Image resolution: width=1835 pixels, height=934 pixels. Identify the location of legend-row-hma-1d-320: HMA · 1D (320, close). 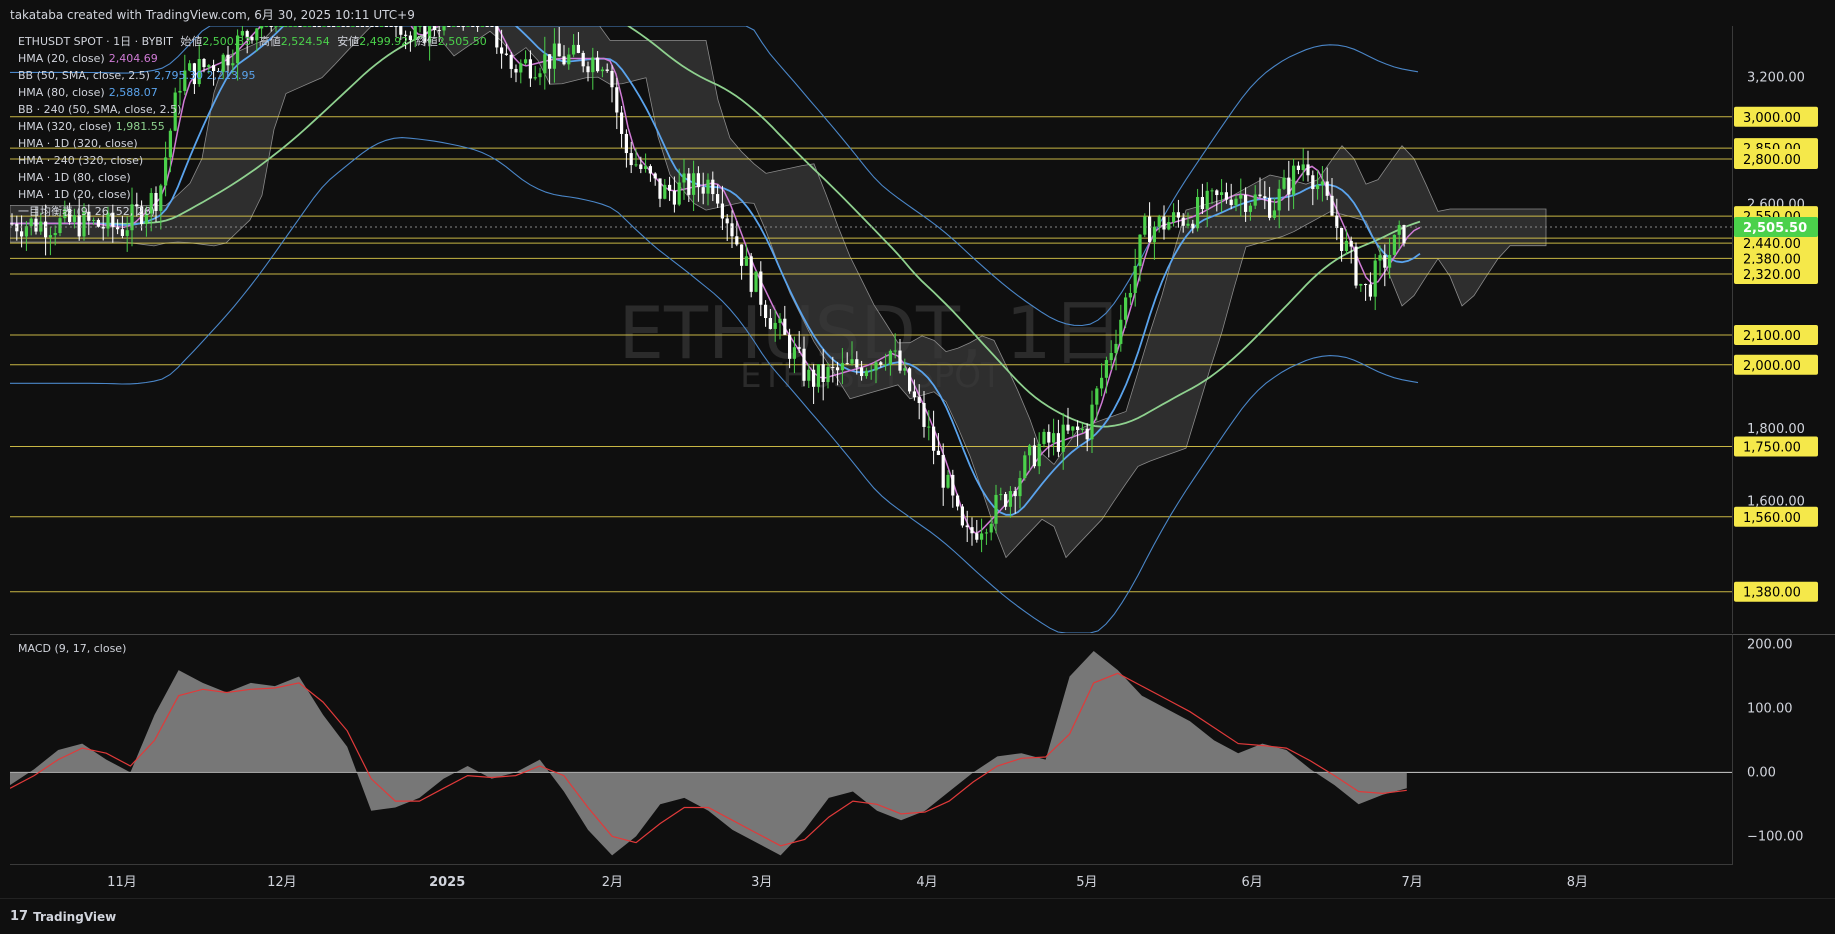
(252, 143).